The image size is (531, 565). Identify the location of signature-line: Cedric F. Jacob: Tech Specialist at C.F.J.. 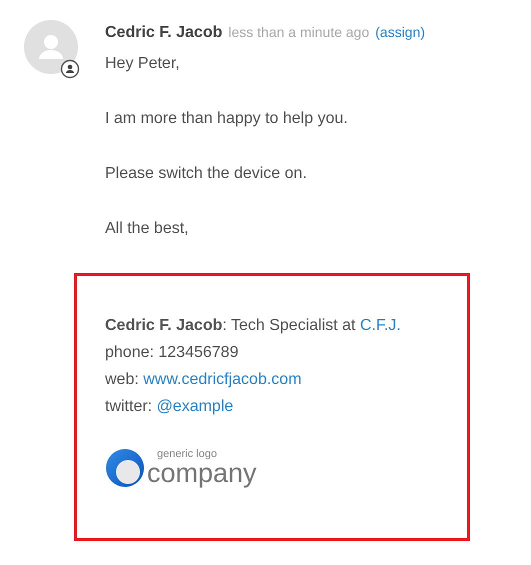
(253, 326).